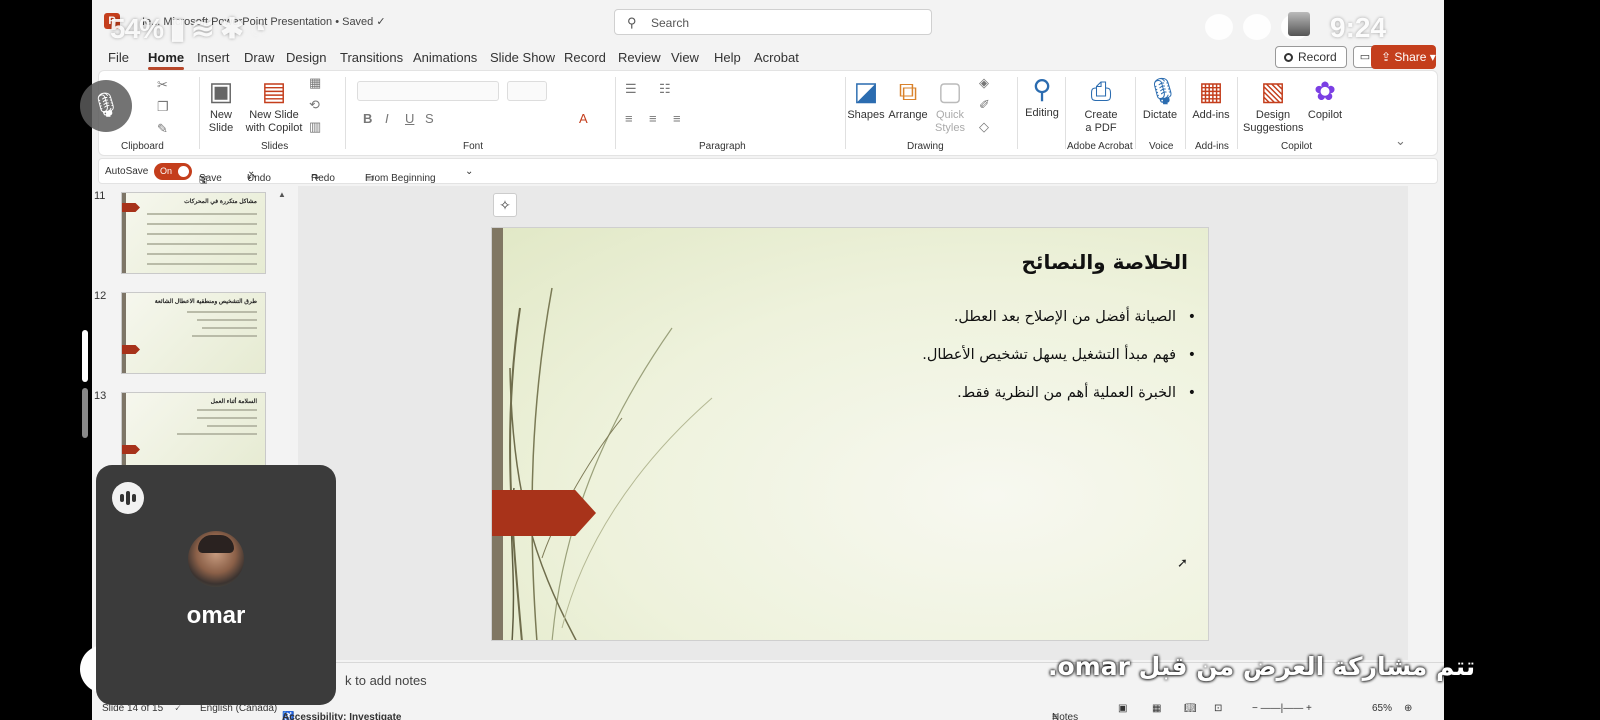  What do you see at coordinates (1273, 106) in the screenshot?
I see `design-suggestions-button: ▧ Design Suggestions` at bounding box center [1273, 106].